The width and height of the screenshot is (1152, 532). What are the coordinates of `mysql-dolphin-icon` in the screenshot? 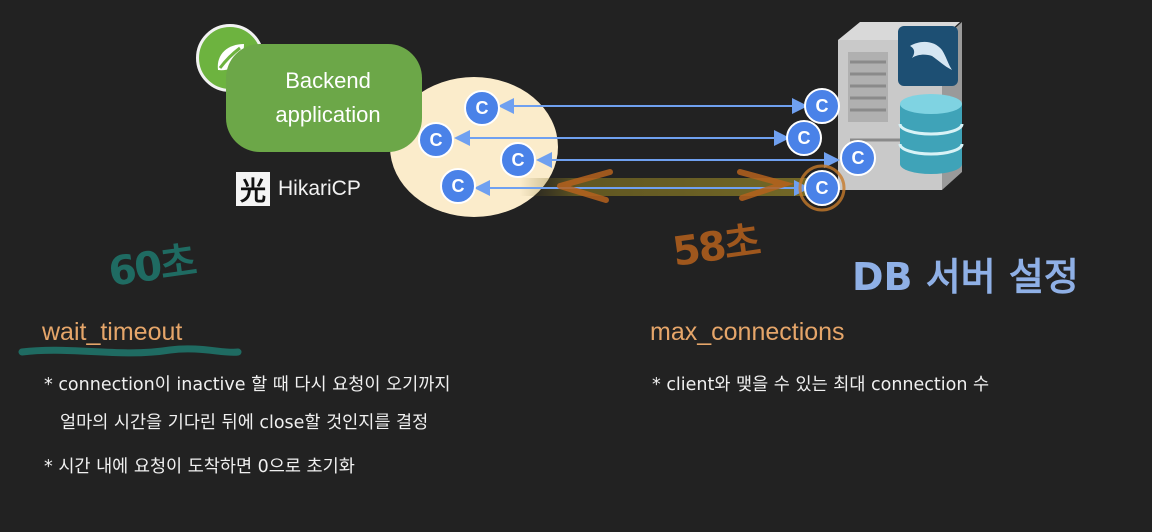 It's located at (928, 56).